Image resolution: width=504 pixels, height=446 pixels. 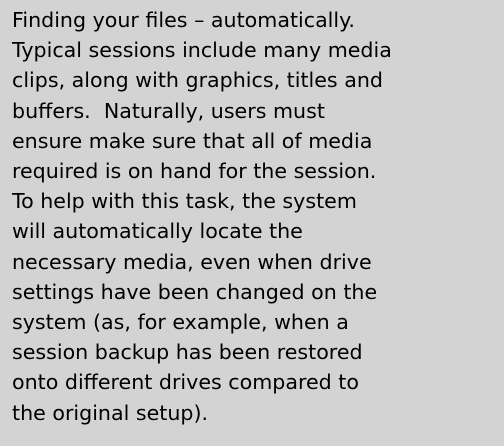 What do you see at coordinates (202, 50) in the screenshot?
I see `text-line: Typical sessions include many media` at bounding box center [202, 50].